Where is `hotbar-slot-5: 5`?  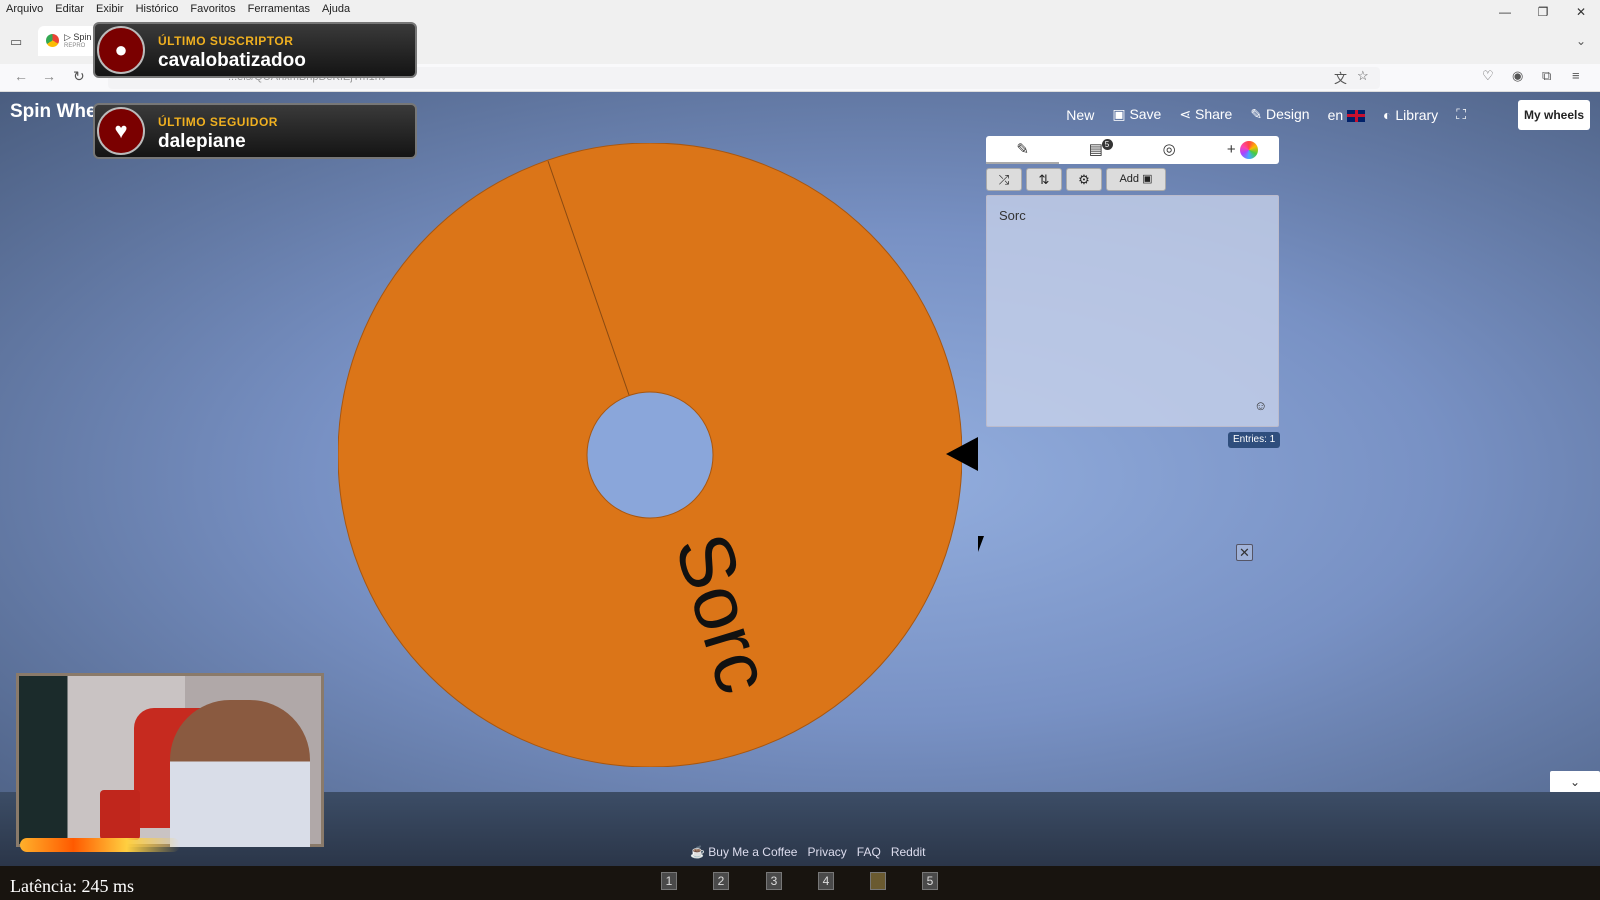 hotbar-slot-5: 5 is located at coordinates (930, 881).